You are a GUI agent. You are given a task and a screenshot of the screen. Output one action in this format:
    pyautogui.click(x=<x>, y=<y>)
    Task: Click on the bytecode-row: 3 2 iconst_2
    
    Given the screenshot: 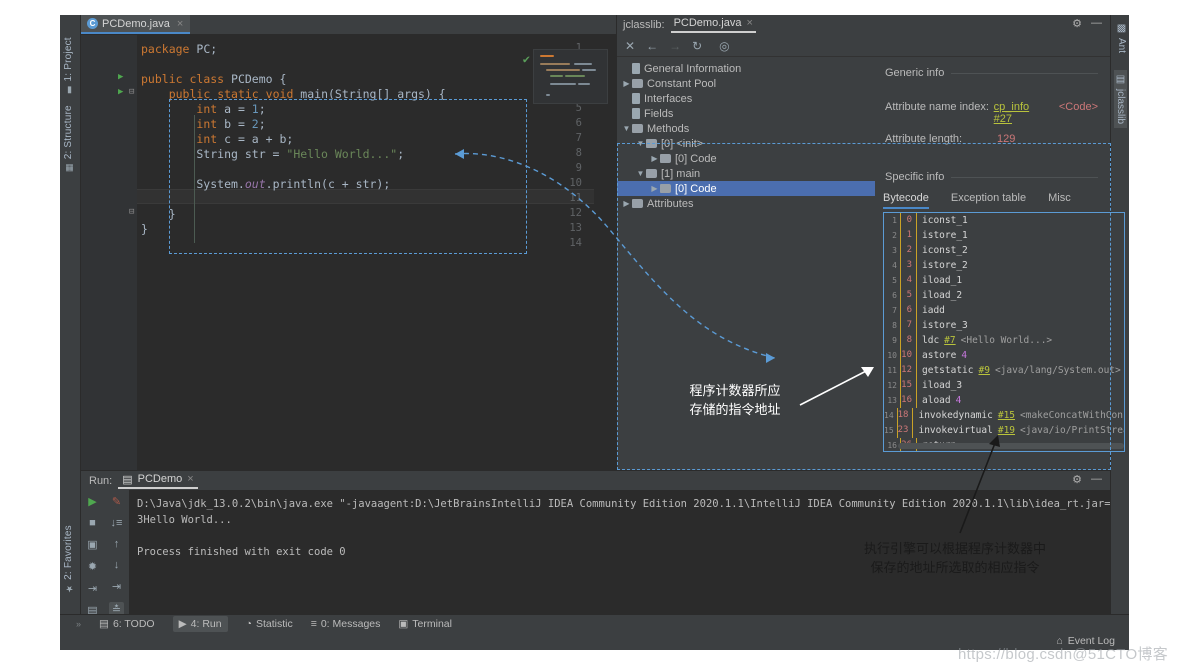 What is the action you would take?
    pyautogui.click(x=1004, y=250)
    